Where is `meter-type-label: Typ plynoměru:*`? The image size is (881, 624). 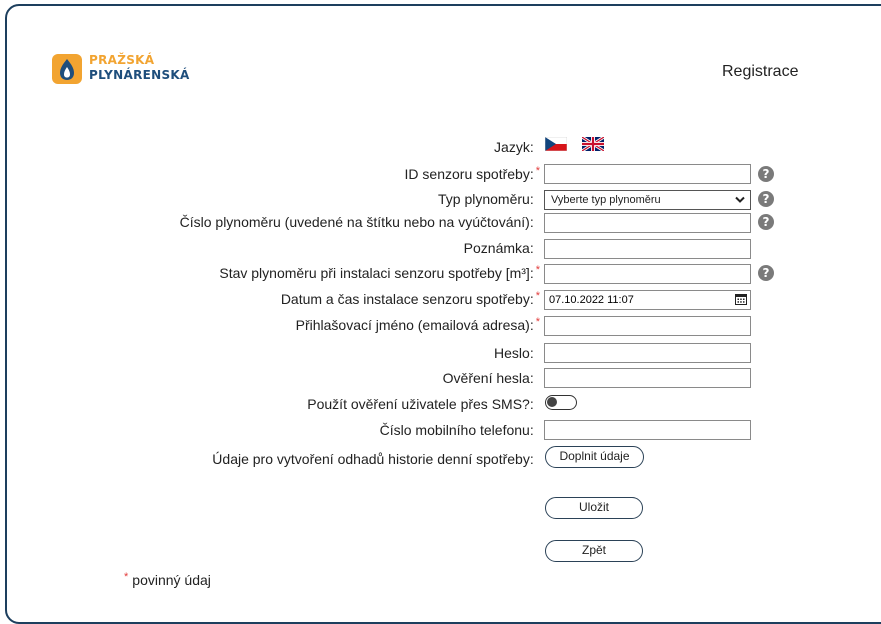
meter-type-label: Typ plynoměru:* is located at coordinates (486, 199).